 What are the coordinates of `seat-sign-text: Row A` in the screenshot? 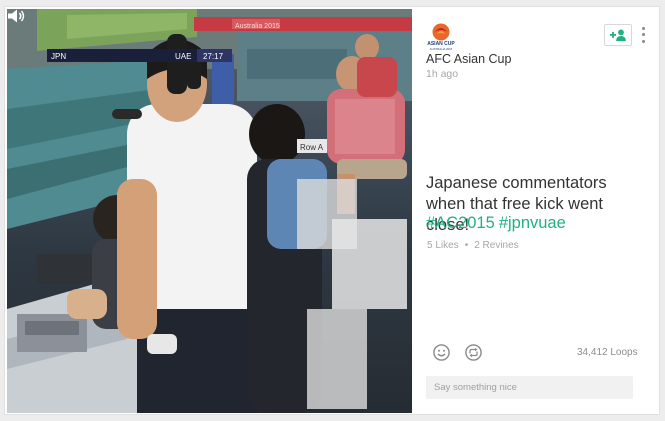 It's located at (312, 147).